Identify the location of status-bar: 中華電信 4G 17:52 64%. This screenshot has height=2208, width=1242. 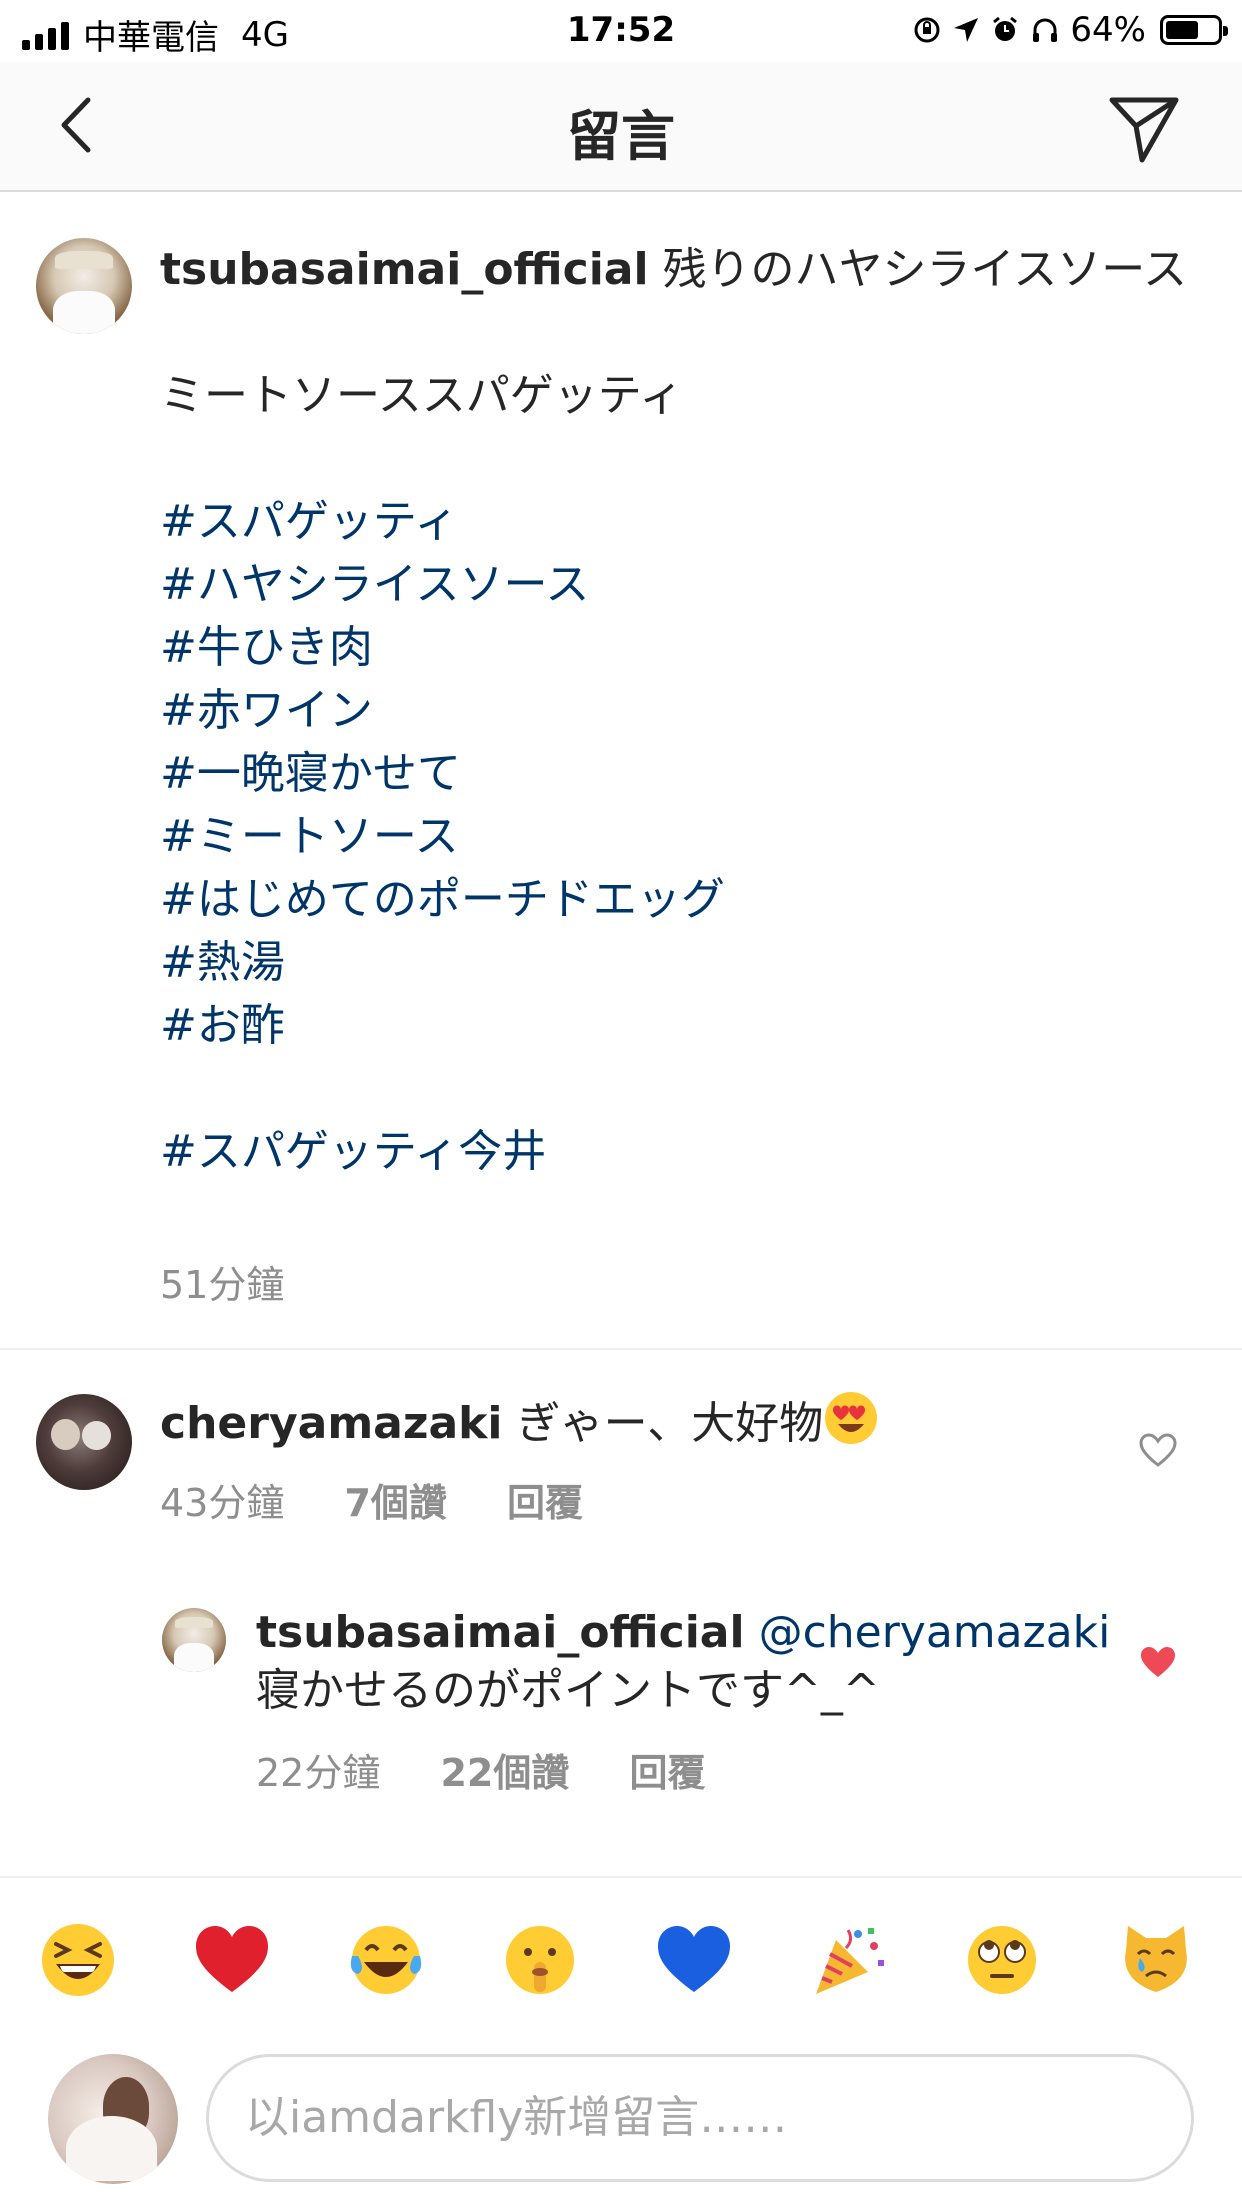
(621, 31).